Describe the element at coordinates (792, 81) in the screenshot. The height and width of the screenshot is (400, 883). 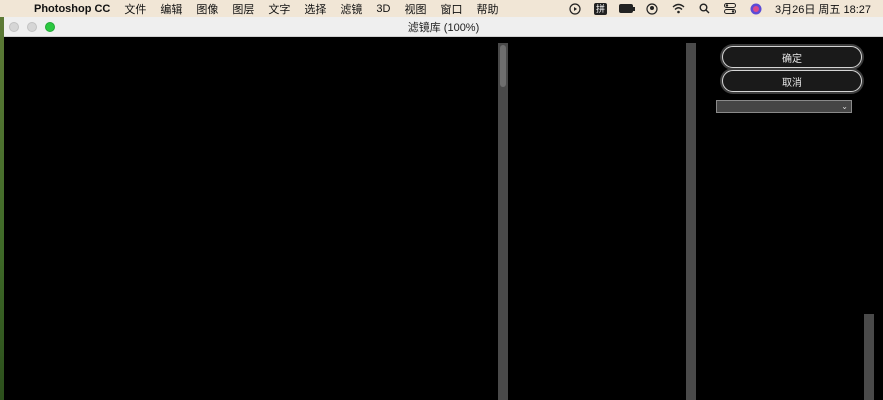
I see `cancel-button: 取消` at that location.